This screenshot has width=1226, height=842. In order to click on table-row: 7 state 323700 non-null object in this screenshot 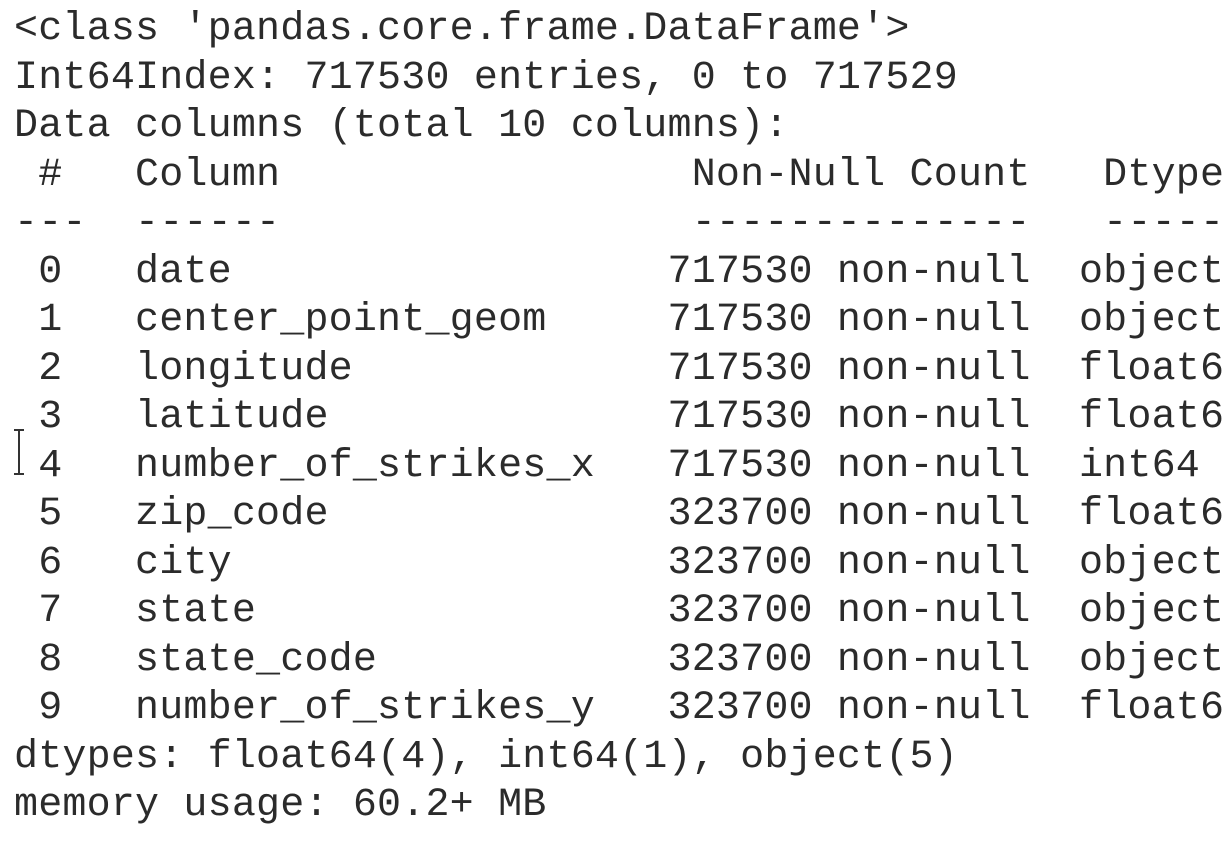, I will do `click(620, 611)`.